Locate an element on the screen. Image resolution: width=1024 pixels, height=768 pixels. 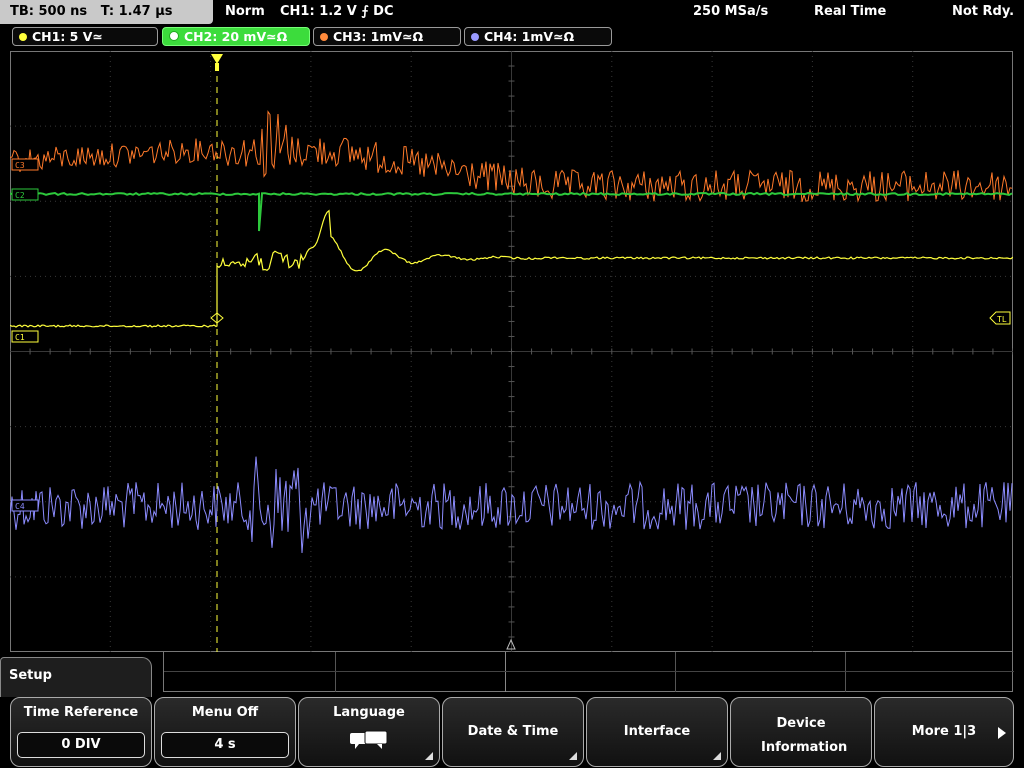
time-reference-softkey: Time Reference 0 DIV is located at coordinates (81, 732).